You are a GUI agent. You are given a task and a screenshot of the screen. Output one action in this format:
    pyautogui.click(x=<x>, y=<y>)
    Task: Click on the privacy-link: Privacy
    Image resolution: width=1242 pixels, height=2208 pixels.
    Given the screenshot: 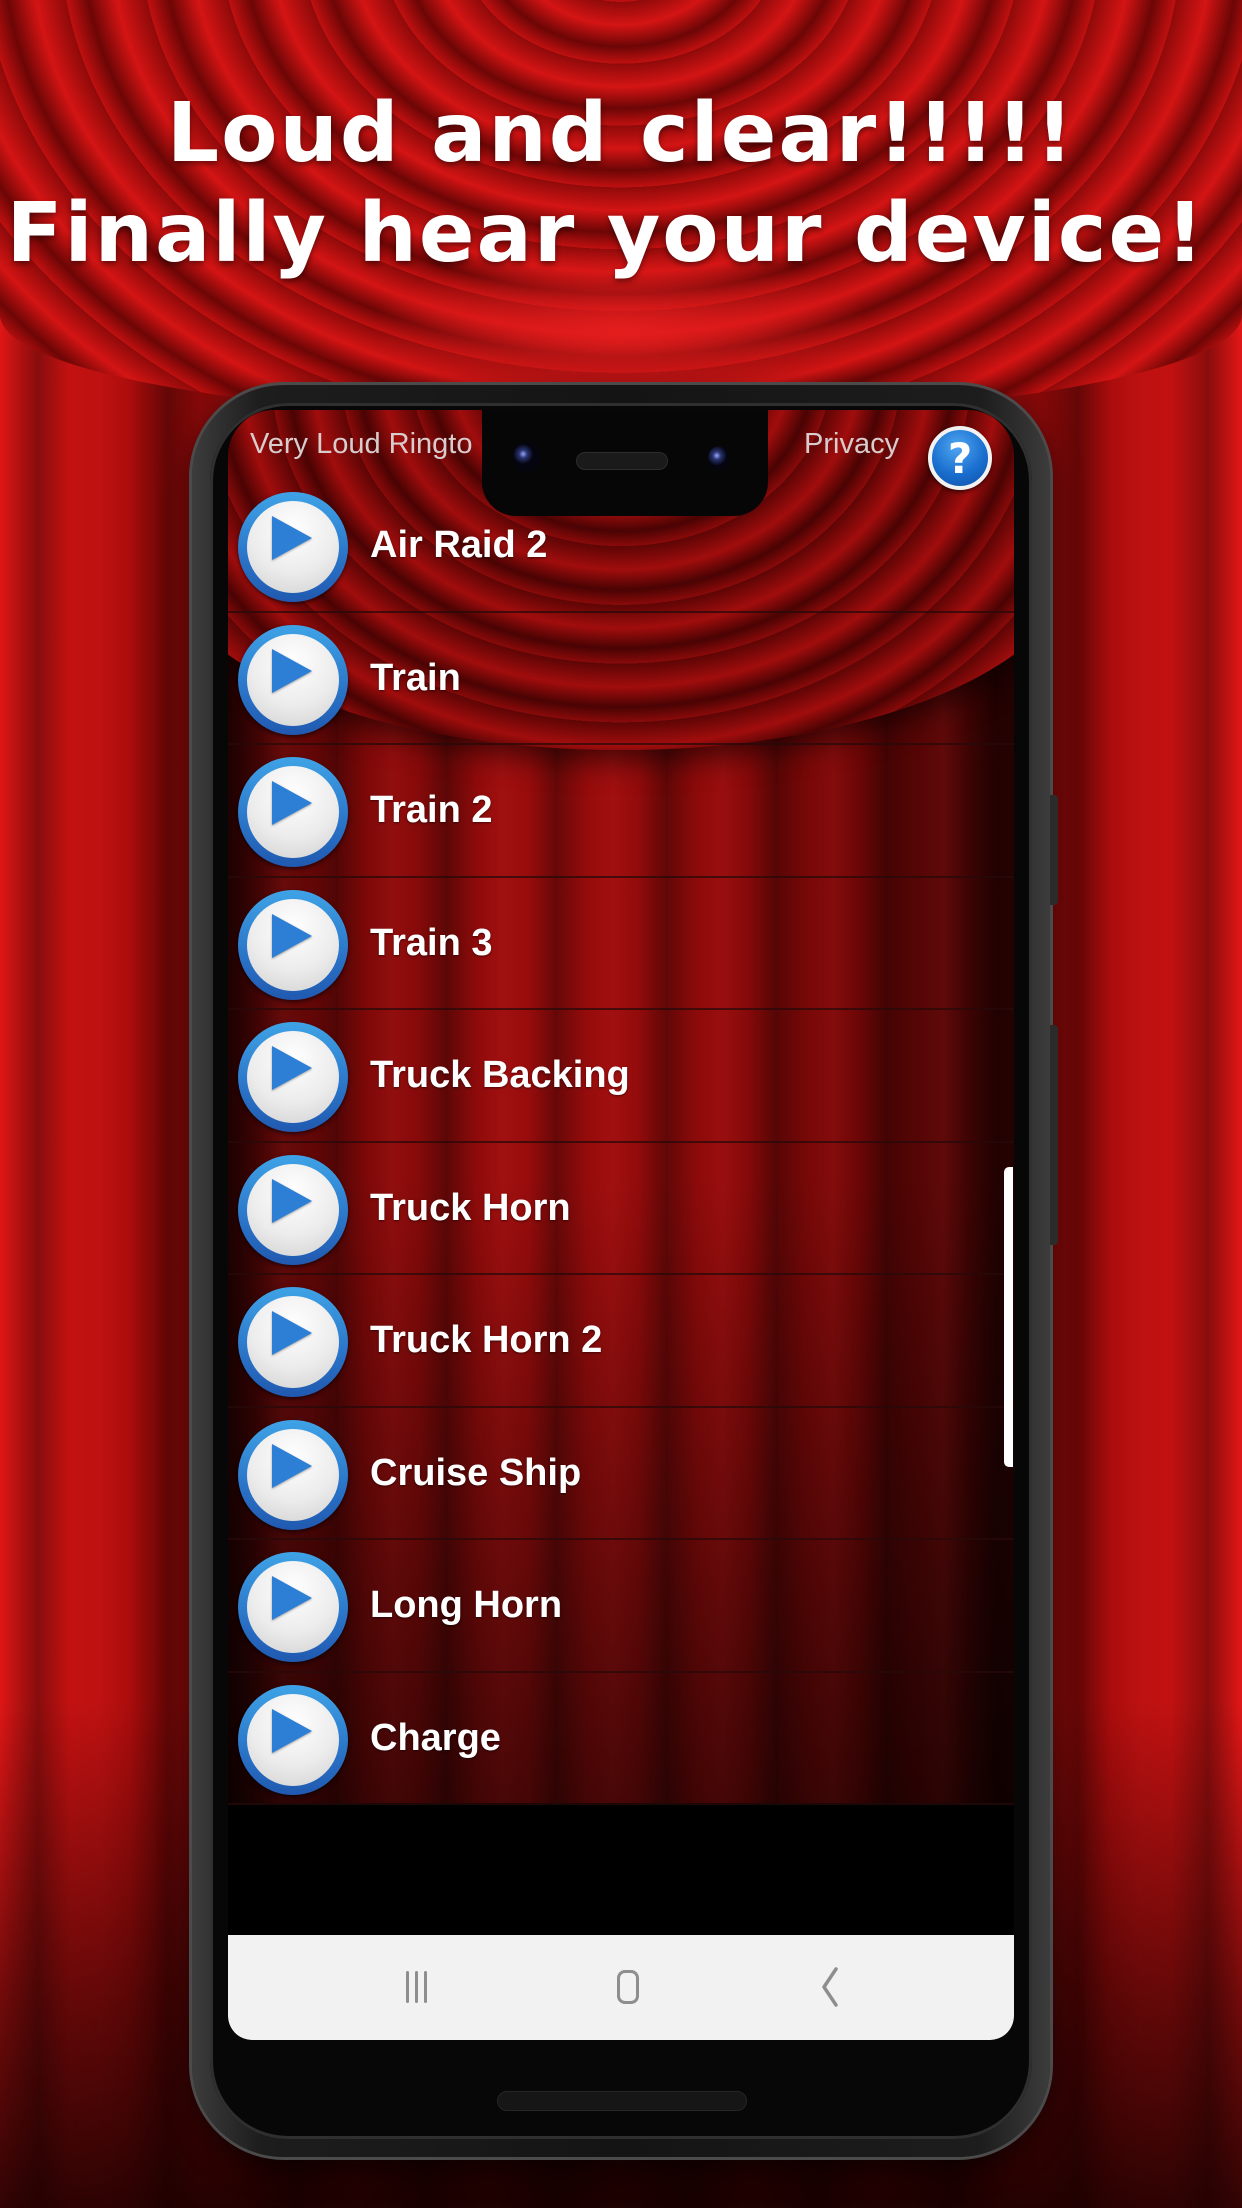 What is the action you would take?
    pyautogui.click(x=851, y=444)
    